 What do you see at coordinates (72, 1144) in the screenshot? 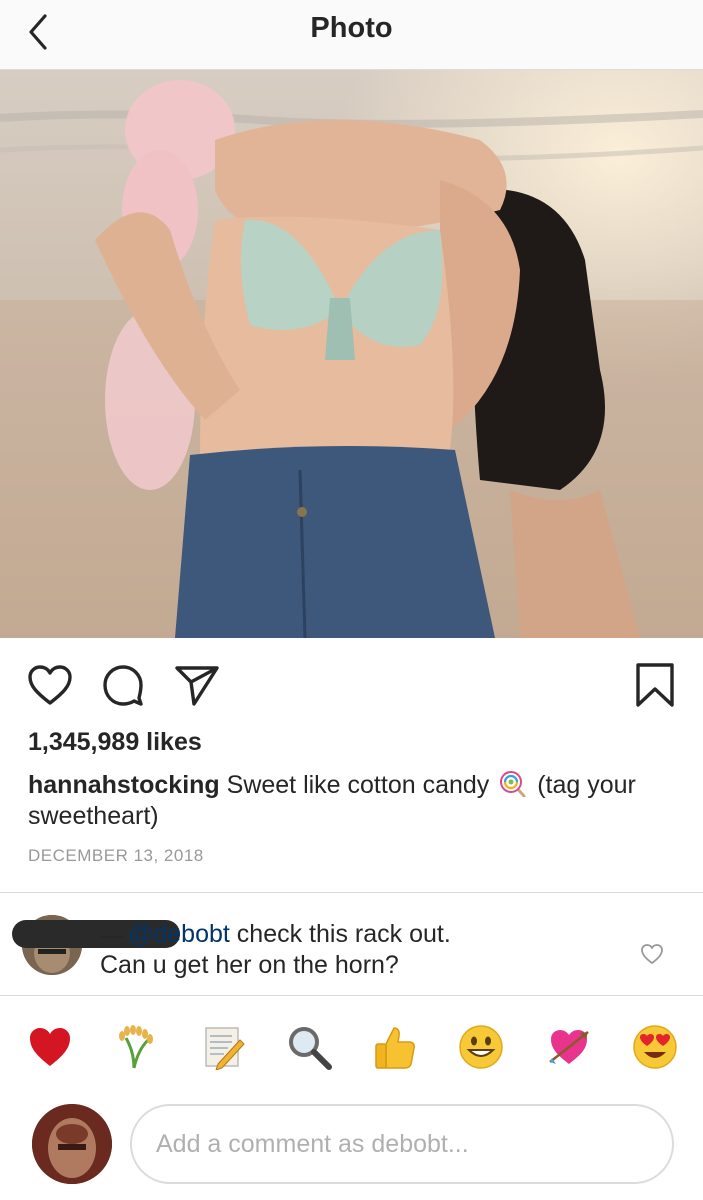
I see `current-user-avatar` at bounding box center [72, 1144].